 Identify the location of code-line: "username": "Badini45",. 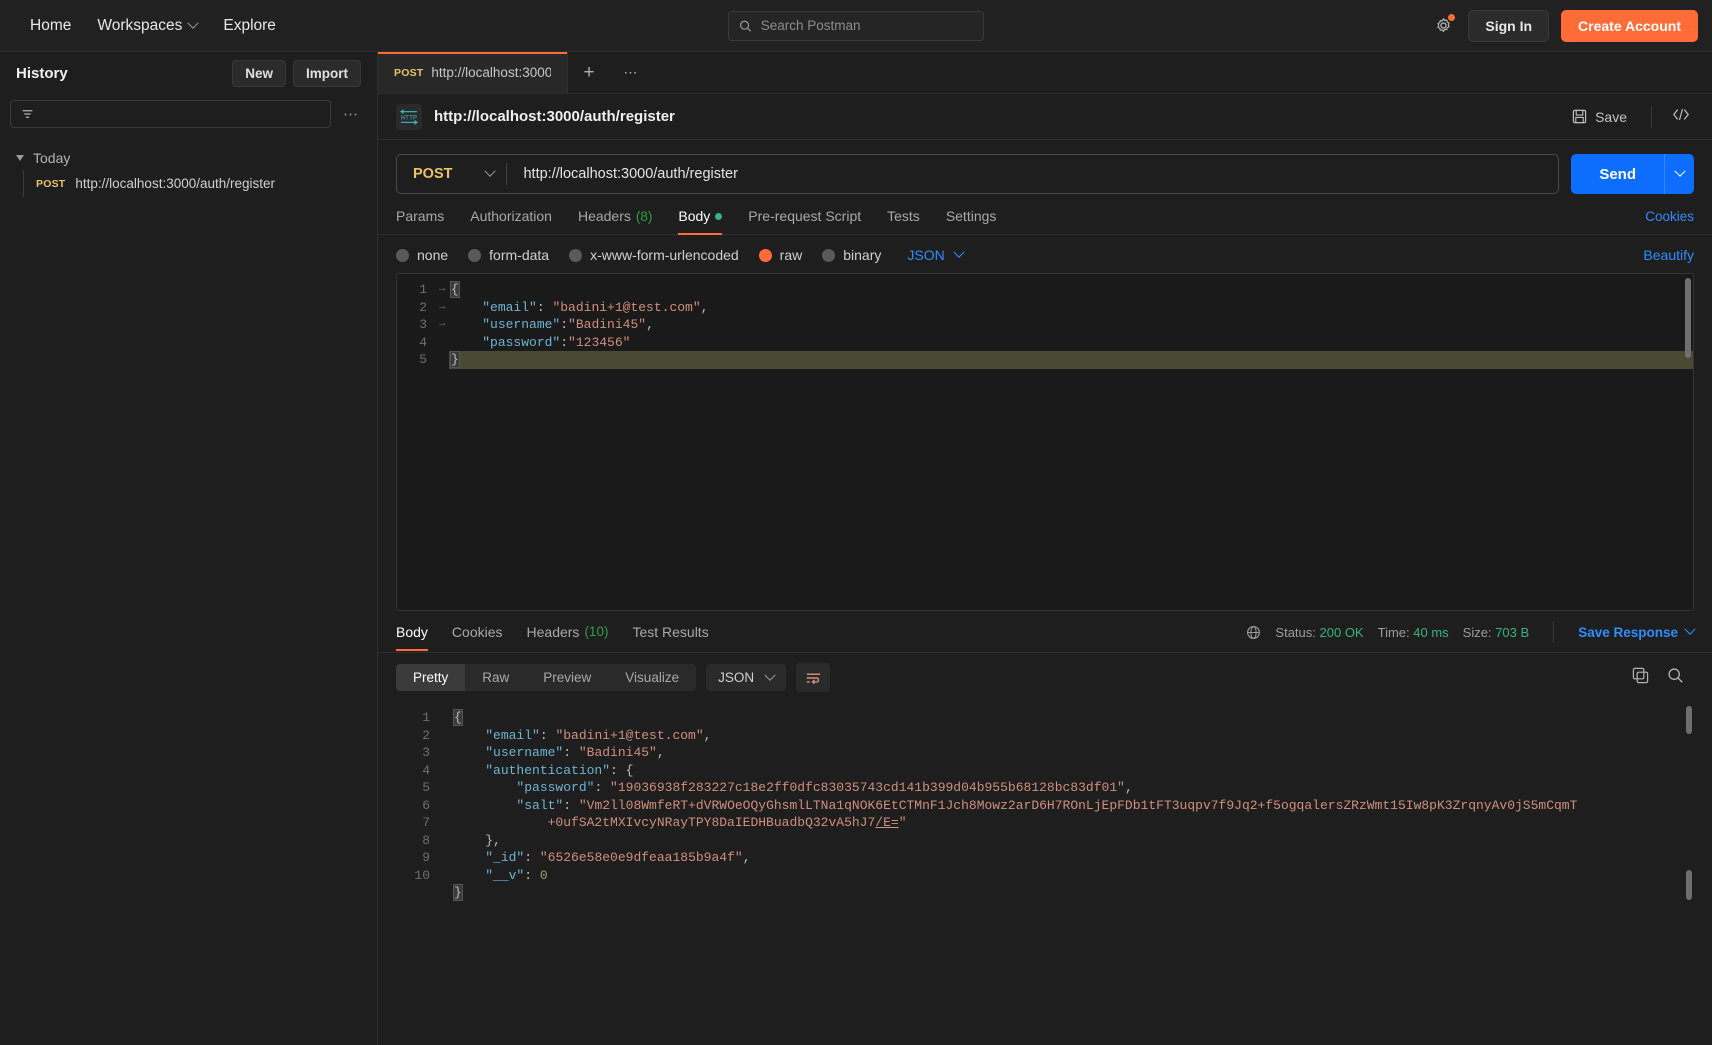
(1073, 753).